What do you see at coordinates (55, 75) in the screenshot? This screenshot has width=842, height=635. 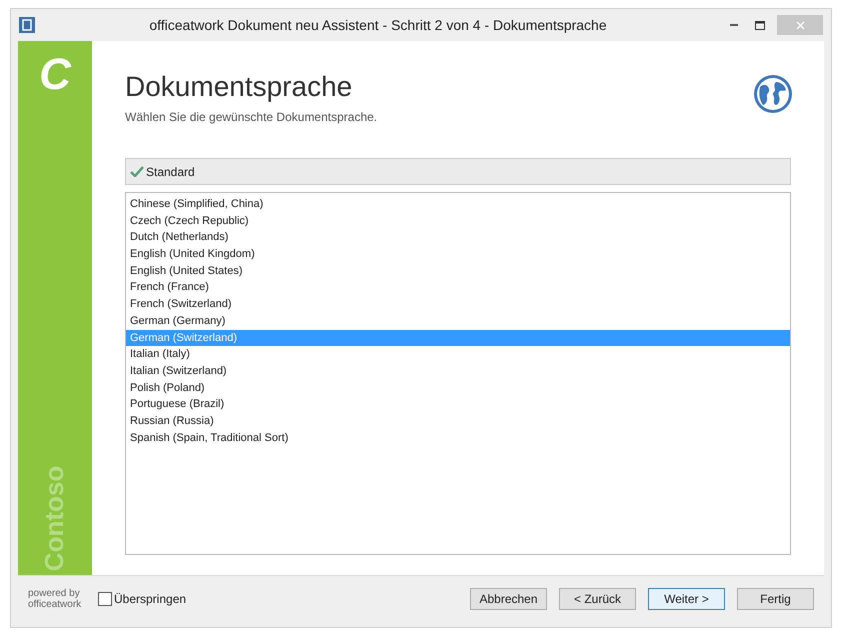 I see `logo: C` at bounding box center [55, 75].